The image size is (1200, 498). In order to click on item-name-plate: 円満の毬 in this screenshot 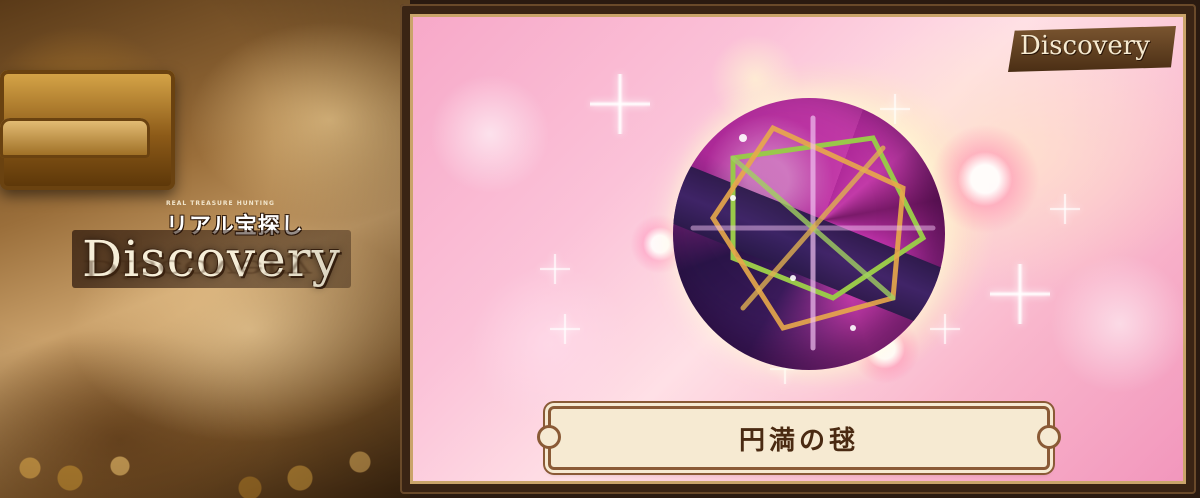, I will do `click(799, 438)`.